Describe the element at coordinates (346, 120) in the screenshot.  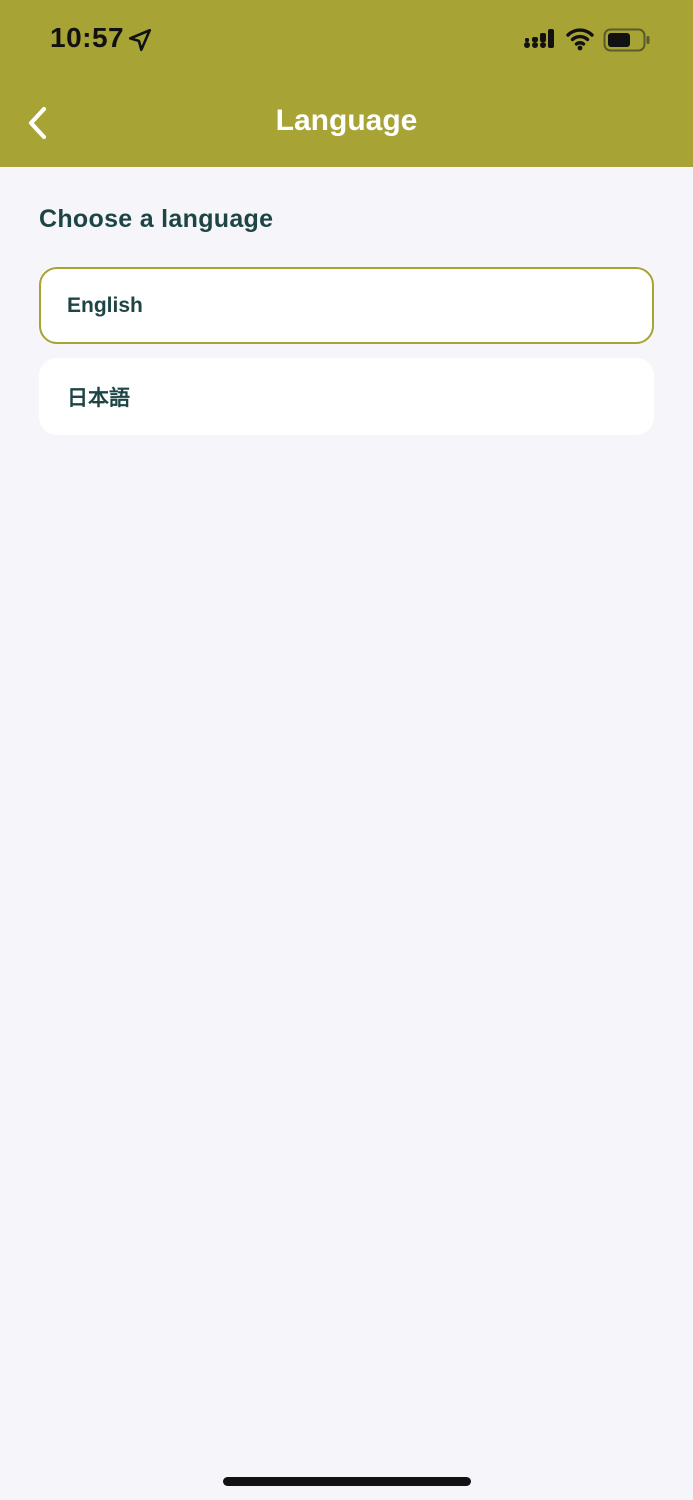
I see `page-title: Language` at that location.